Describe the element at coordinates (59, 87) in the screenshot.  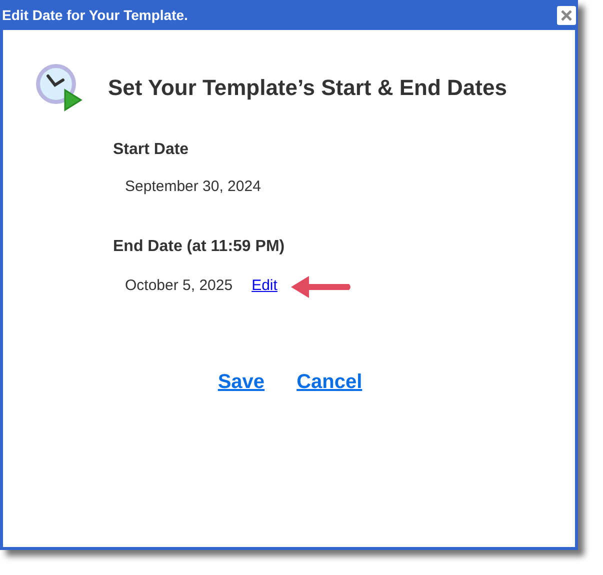
I see `clock-icon` at that location.